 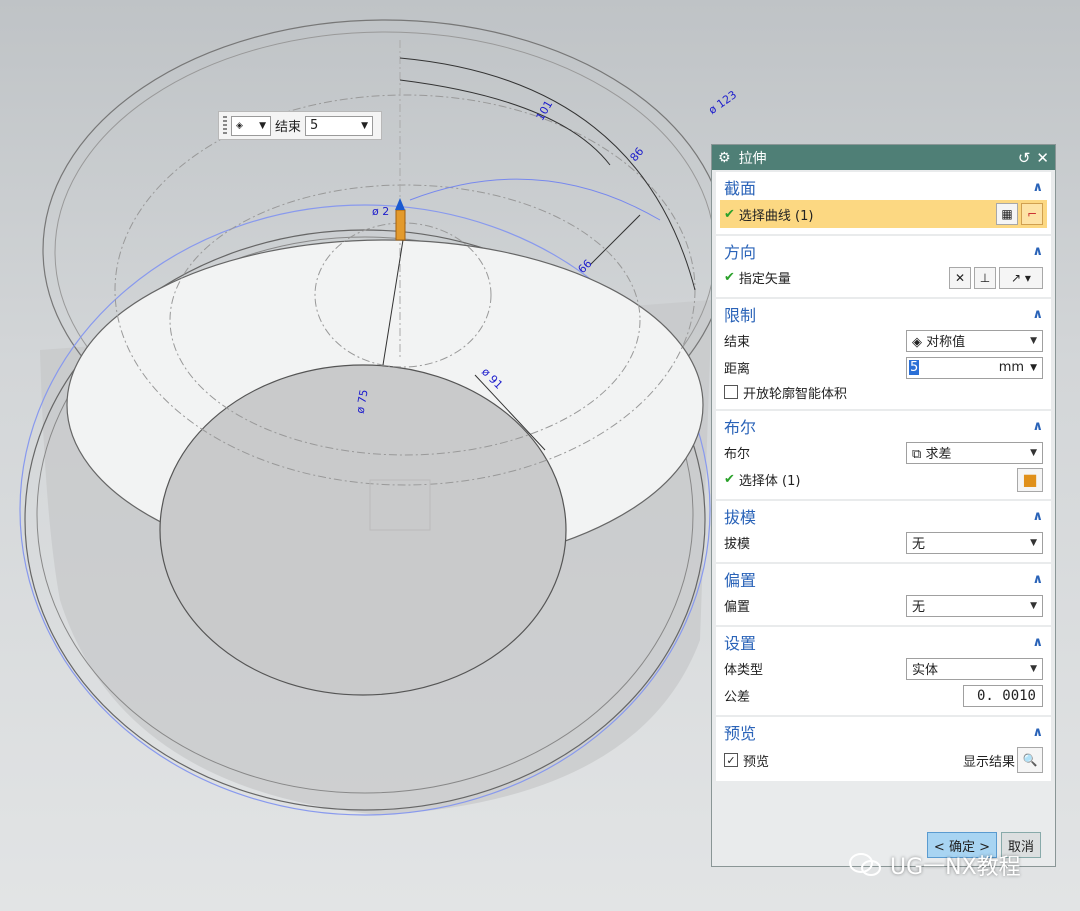 What do you see at coordinates (883, 542) in the screenshot?
I see `draft-row: 拔模 无 ▼` at bounding box center [883, 542].